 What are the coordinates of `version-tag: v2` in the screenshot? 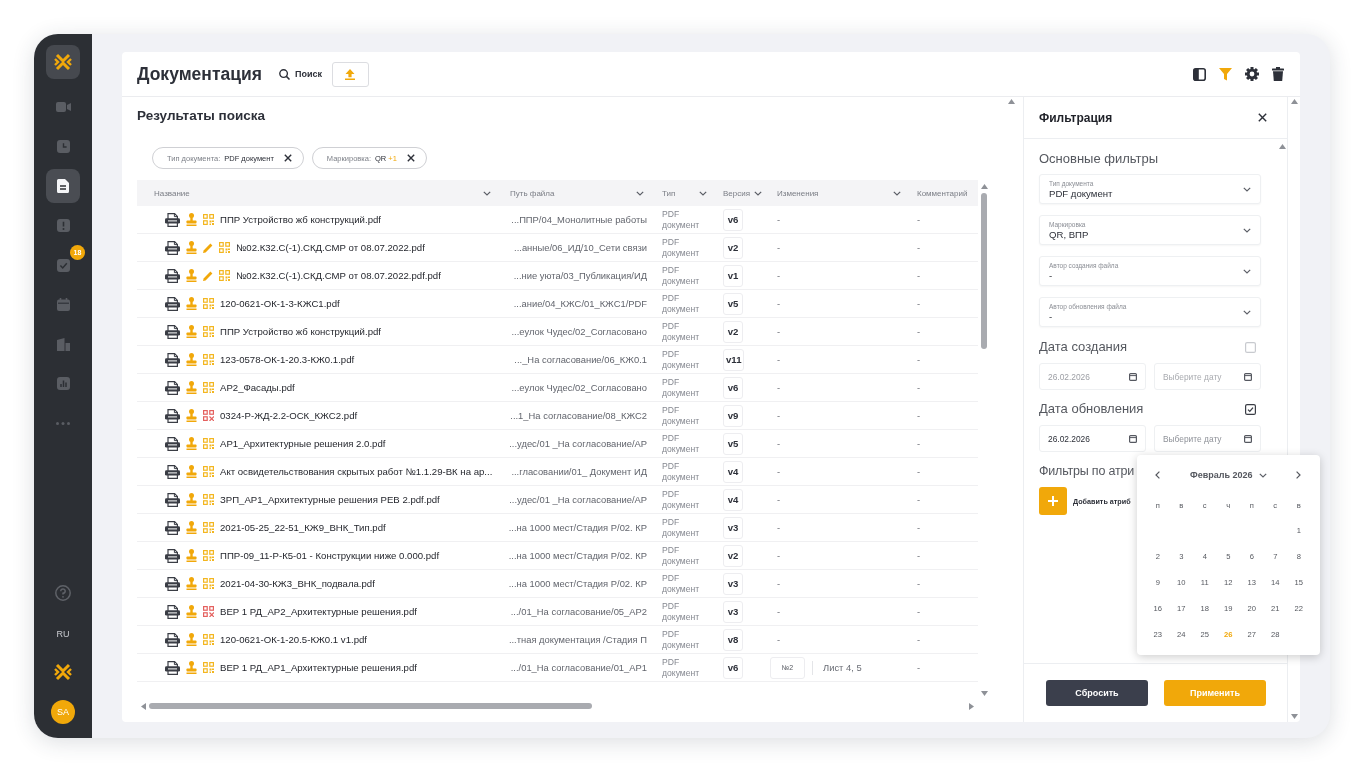 It's located at (733, 331).